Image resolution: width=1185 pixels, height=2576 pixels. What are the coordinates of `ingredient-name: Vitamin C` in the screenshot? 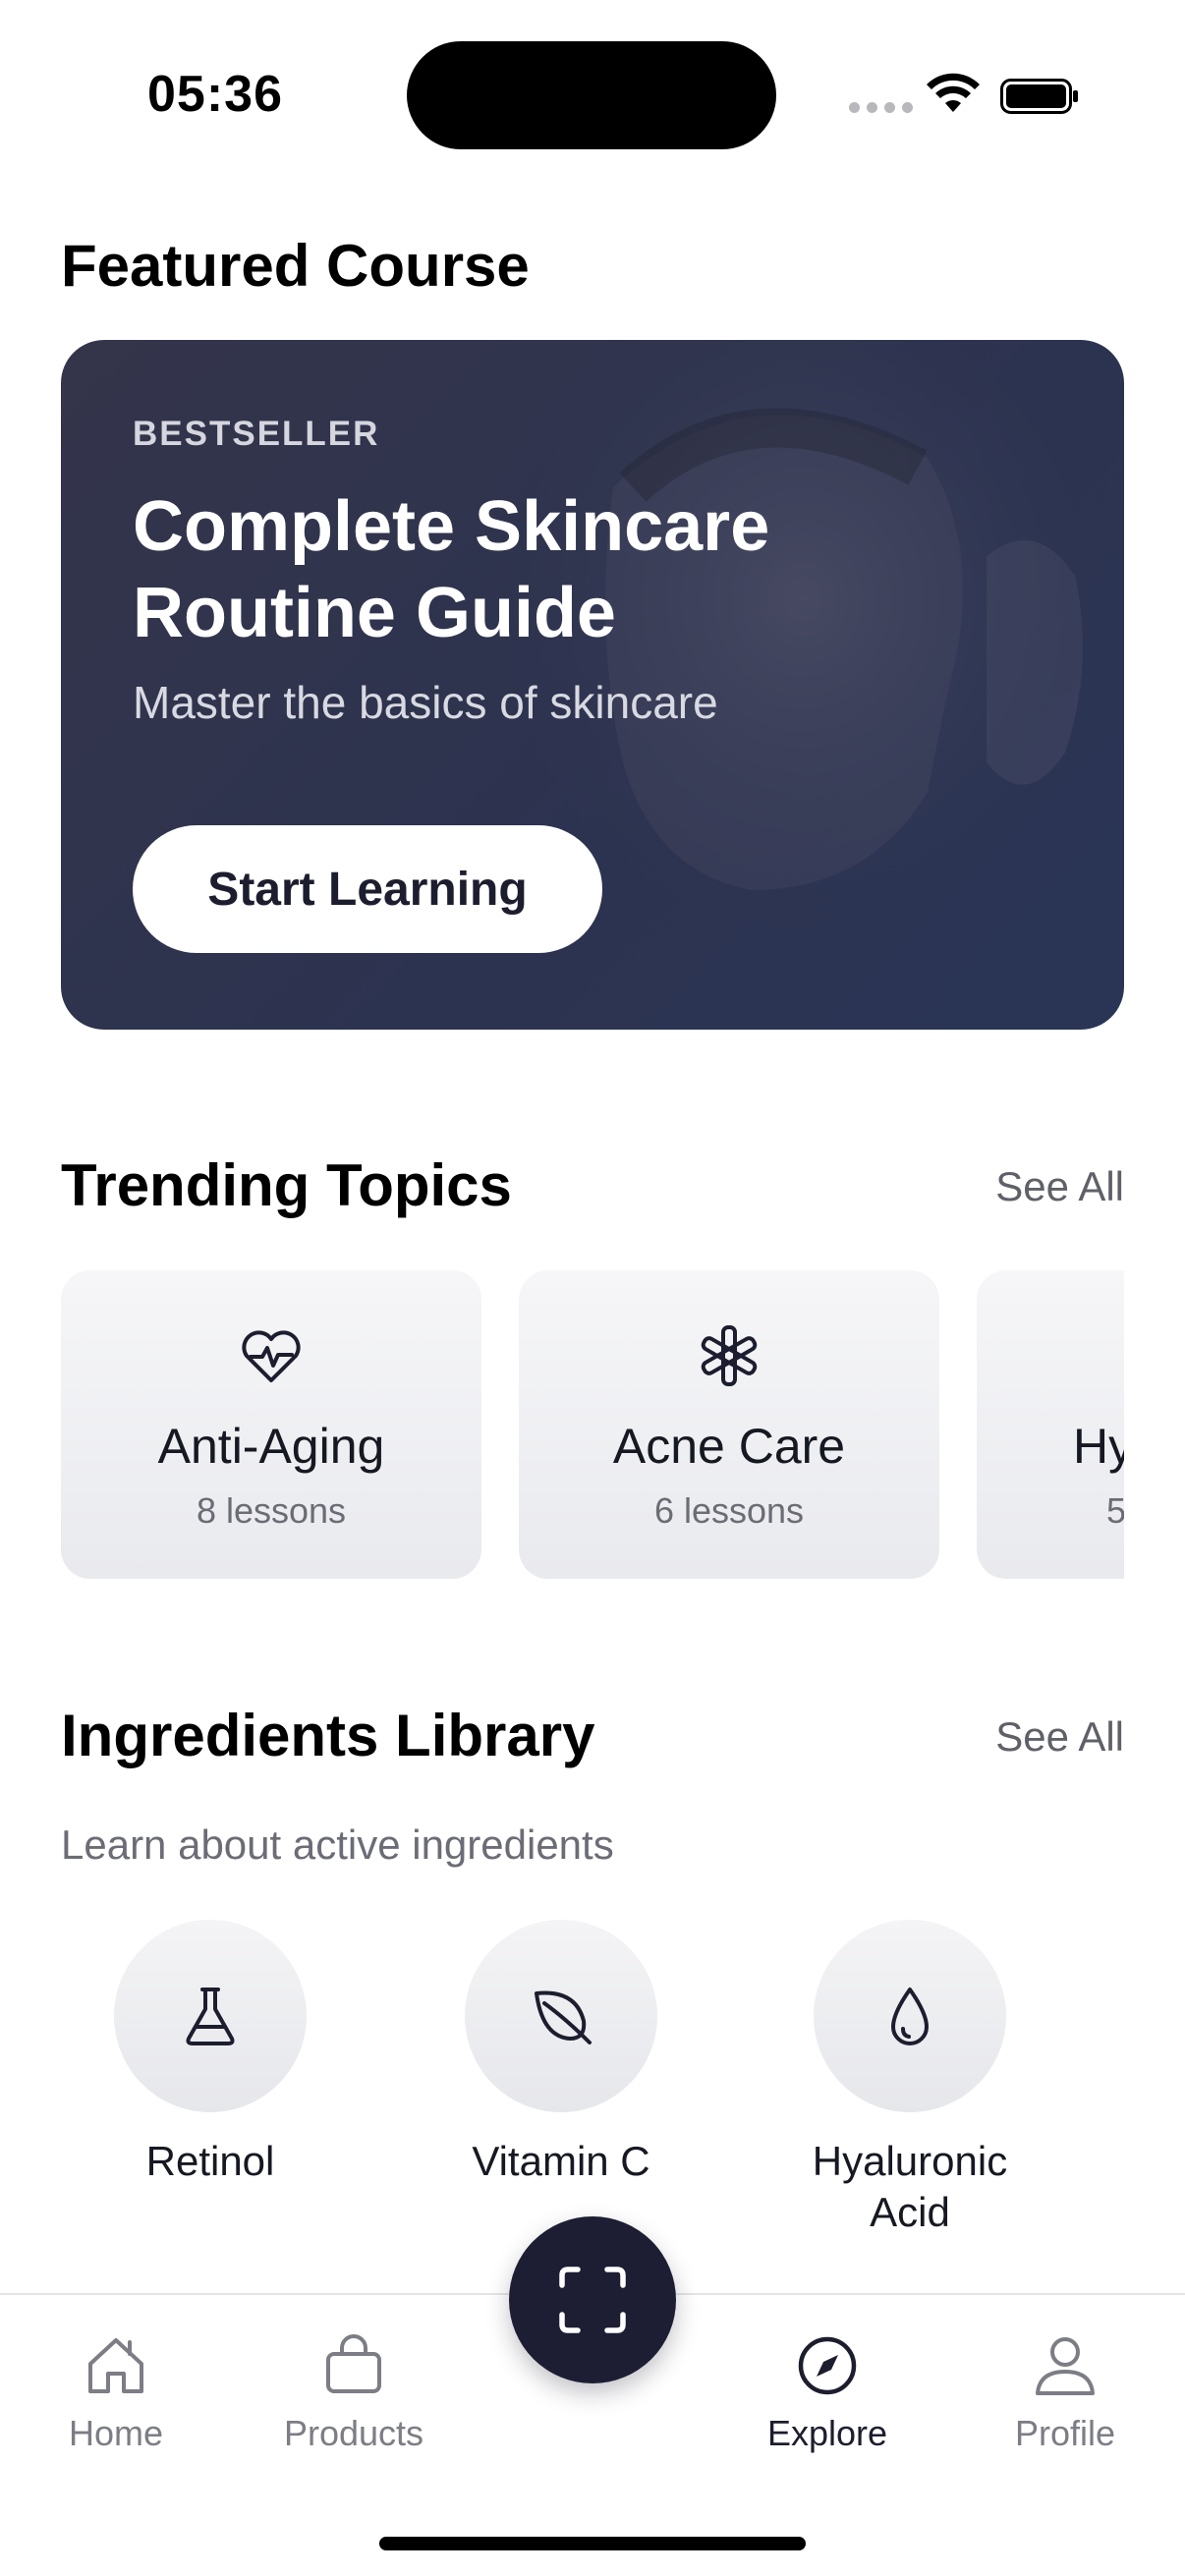 It's located at (561, 2161).